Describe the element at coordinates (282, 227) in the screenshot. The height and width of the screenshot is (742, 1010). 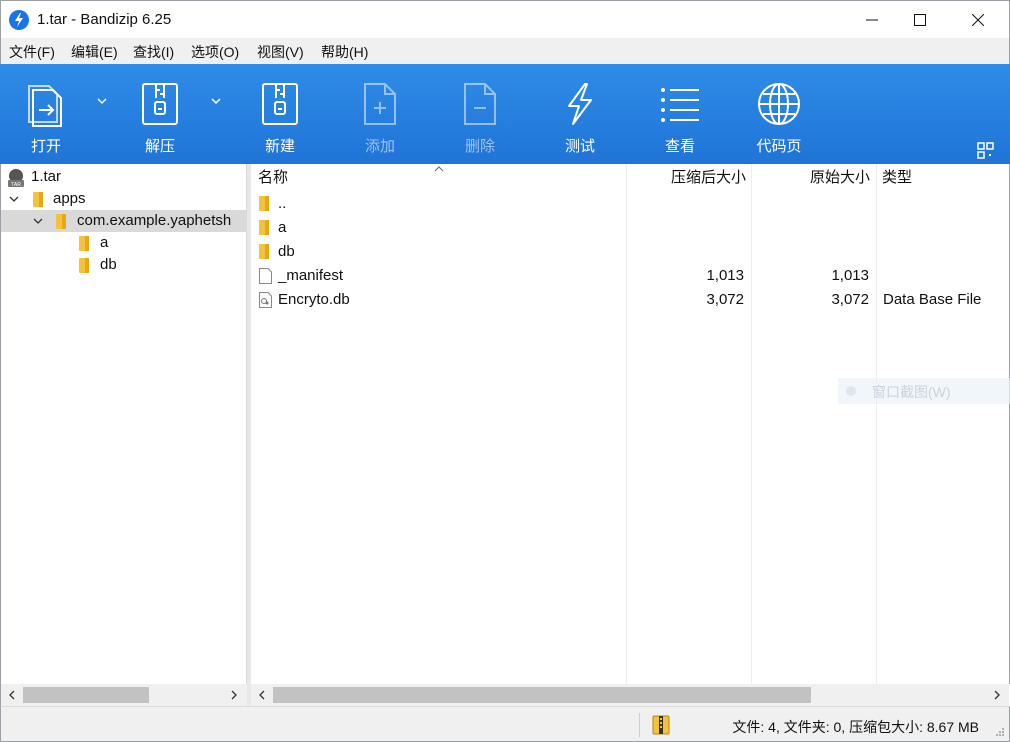
I see `file-name: a` at that location.